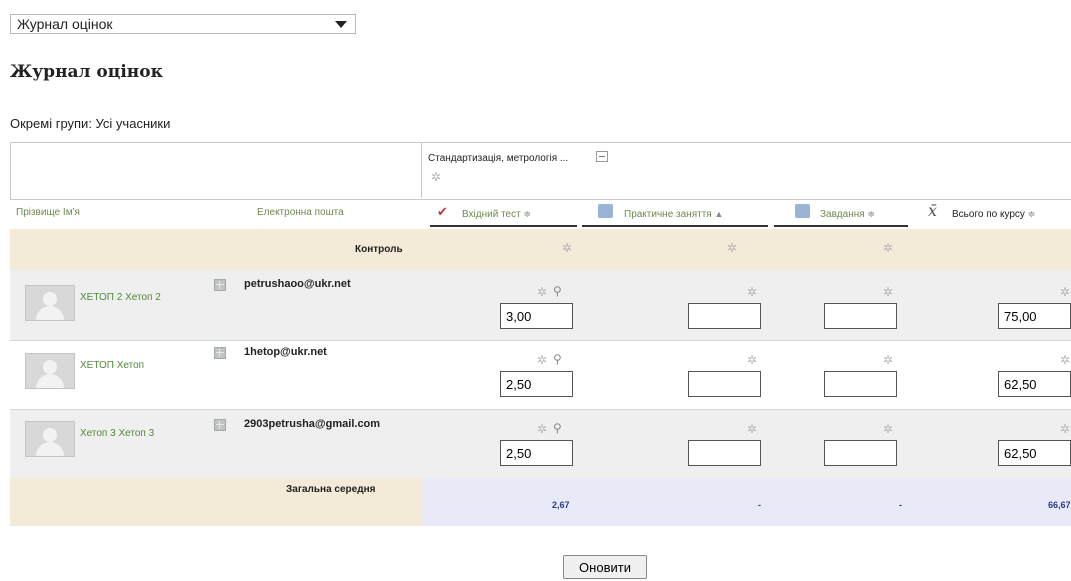 The height and width of the screenshot is (581, 1071). What do you see at coordinates (48, 212) in the screenshot?
I see `column-name-header: Прізвище Ім'я` at bounding box center [48, 212].